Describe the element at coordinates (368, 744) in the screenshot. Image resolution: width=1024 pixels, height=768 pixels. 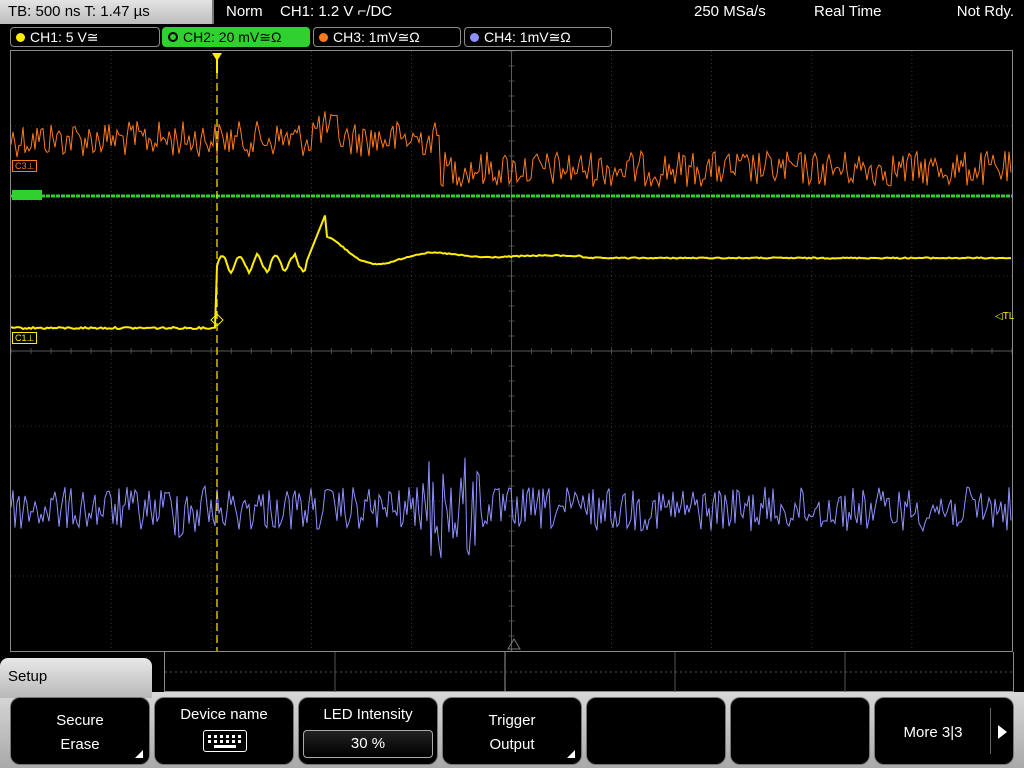
I see `led-intensity-value: 30 %` at that location.